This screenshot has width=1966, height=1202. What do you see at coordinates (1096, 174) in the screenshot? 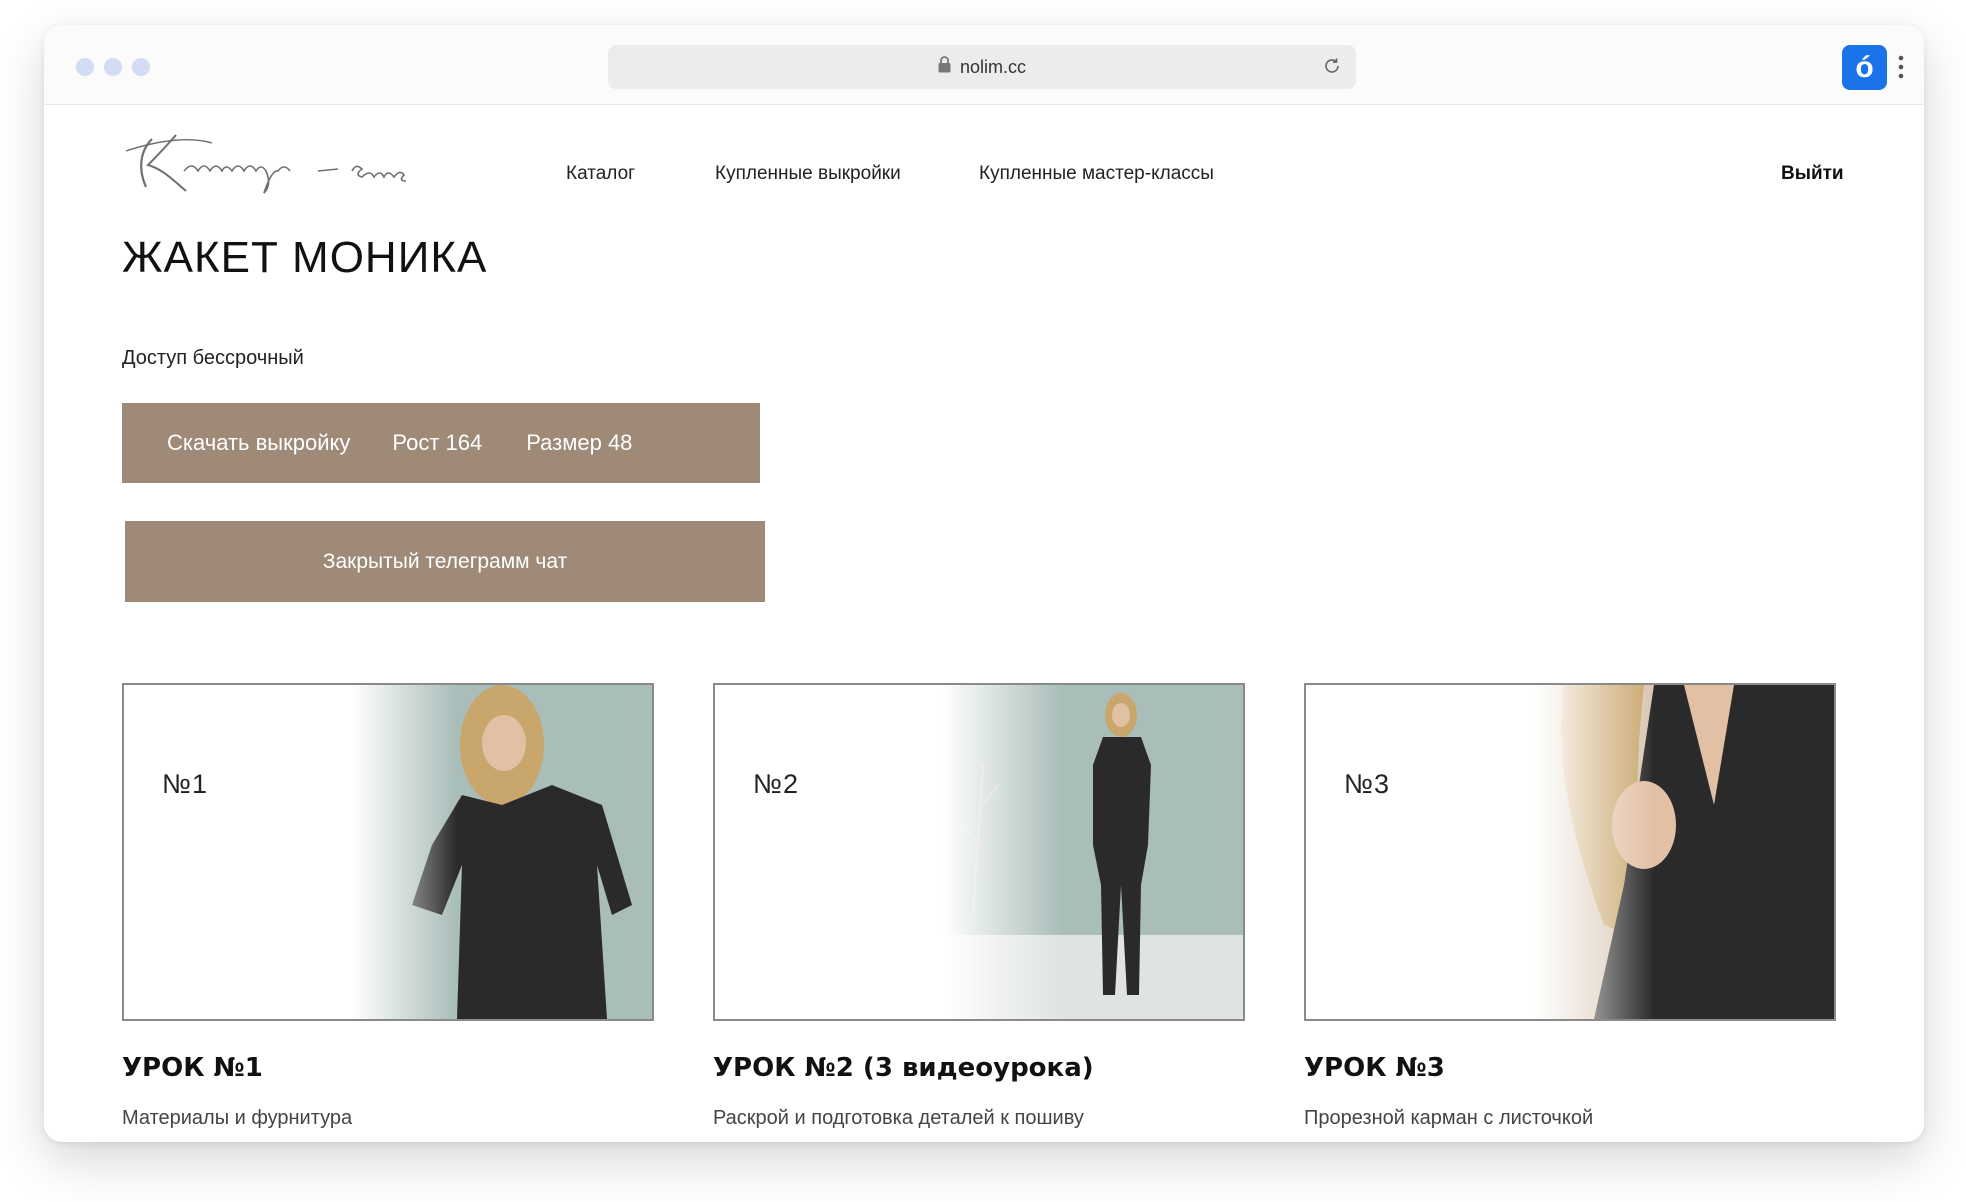
I see `nav-purchased-masterclasses: Купленные мастер-классы` at bounding box center [1096, 174].